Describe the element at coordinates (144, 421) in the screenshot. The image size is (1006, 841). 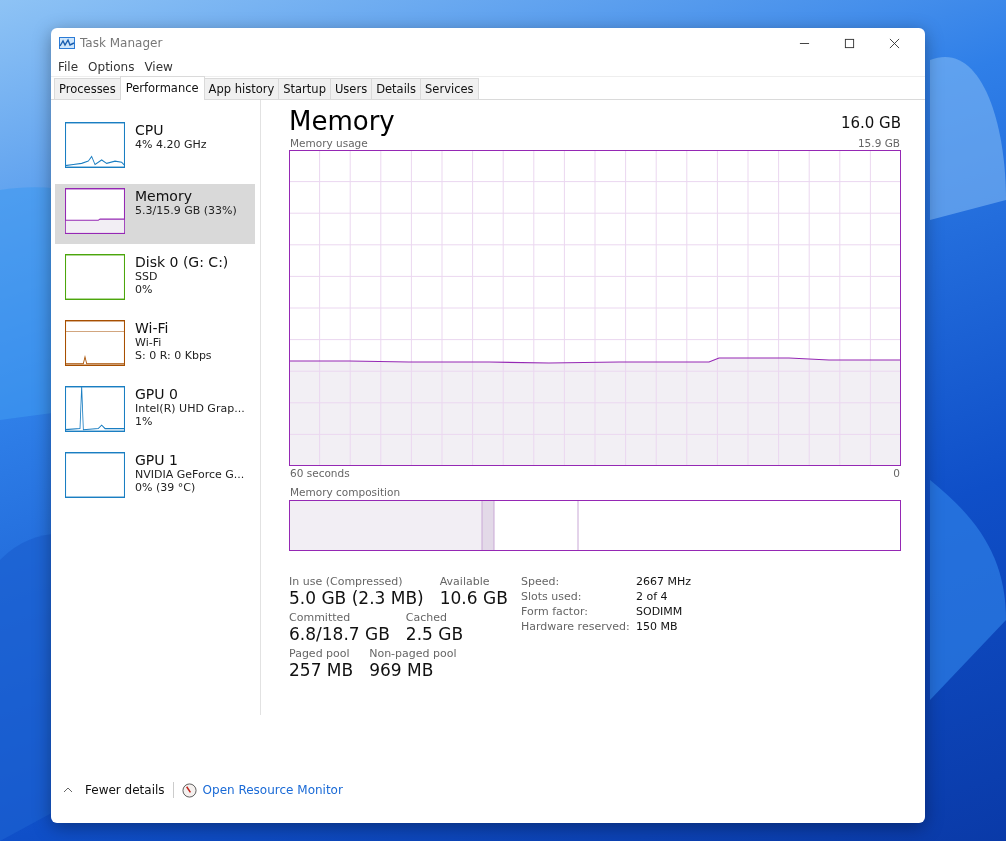
I see `device-stat: 1%` at that location.